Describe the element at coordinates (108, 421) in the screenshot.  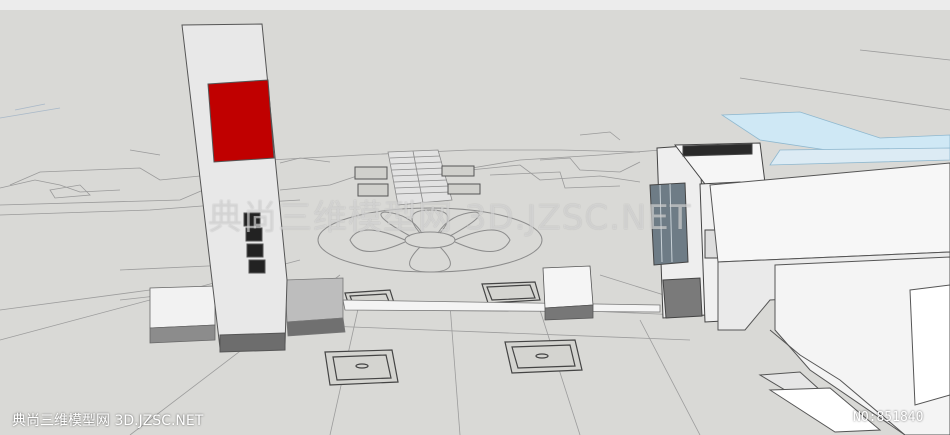
I see `watermark-bottom-left: 典尚三维模型网 3D.JZSC.NET` at that location.